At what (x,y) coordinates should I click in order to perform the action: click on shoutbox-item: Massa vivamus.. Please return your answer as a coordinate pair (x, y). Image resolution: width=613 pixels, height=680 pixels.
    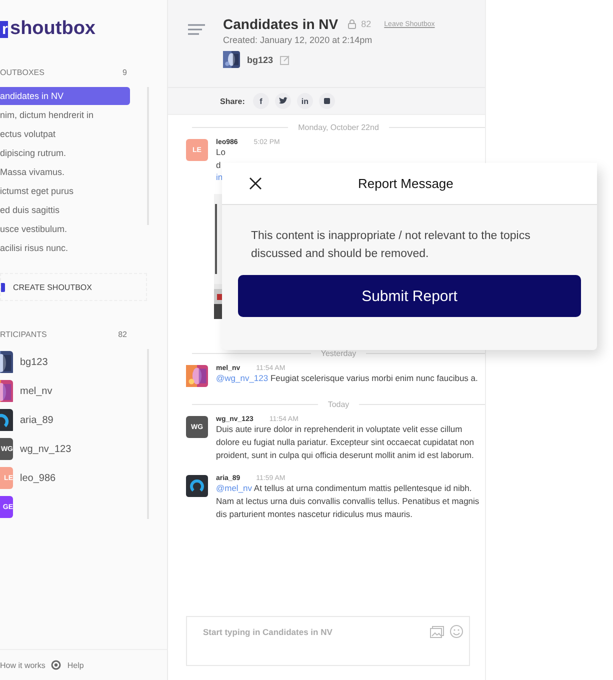
    Looking at the image, I should click on (65, 172).